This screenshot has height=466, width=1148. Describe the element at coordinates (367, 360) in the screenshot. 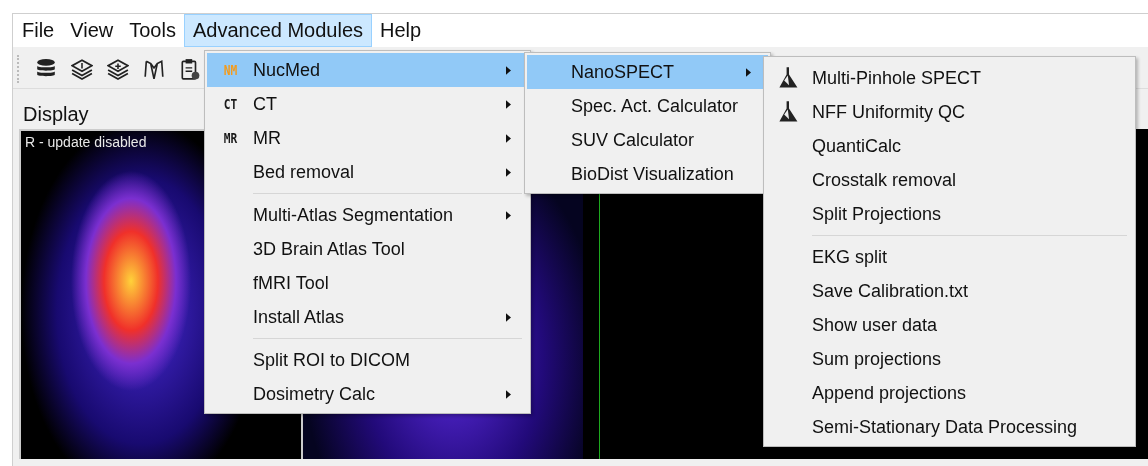

I see `menu-item: Split ROI to DICOM` at that location.